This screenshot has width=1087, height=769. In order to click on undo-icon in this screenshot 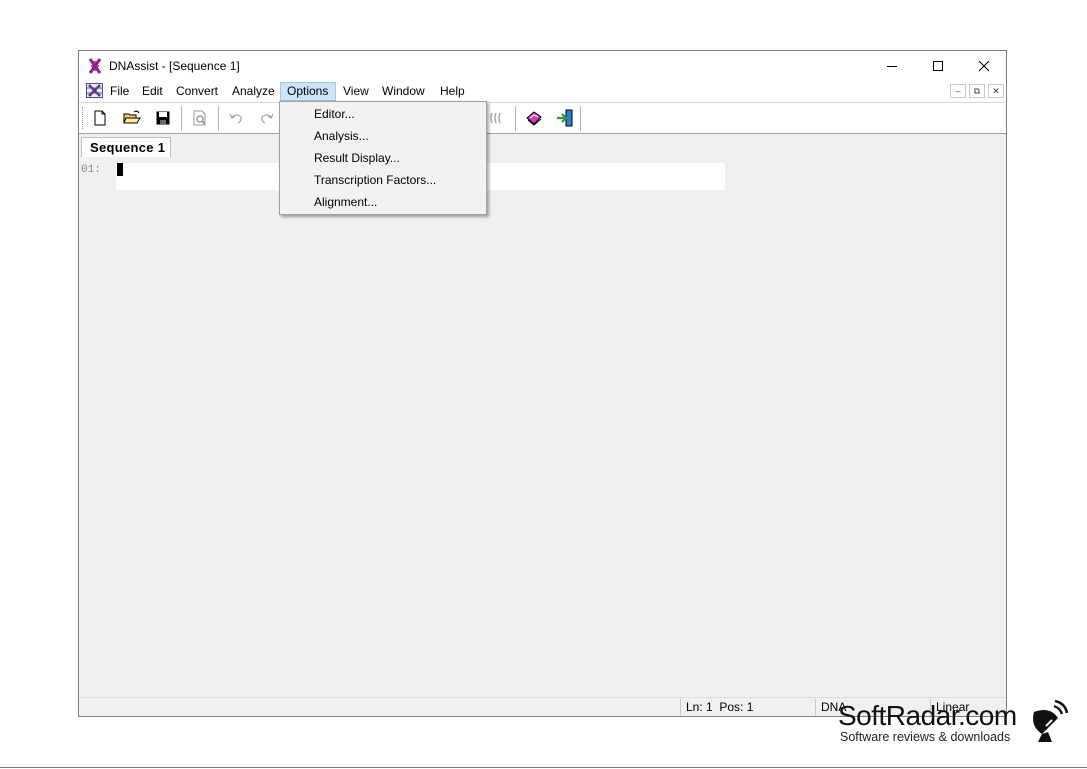, I will do `click(235, 118)`.